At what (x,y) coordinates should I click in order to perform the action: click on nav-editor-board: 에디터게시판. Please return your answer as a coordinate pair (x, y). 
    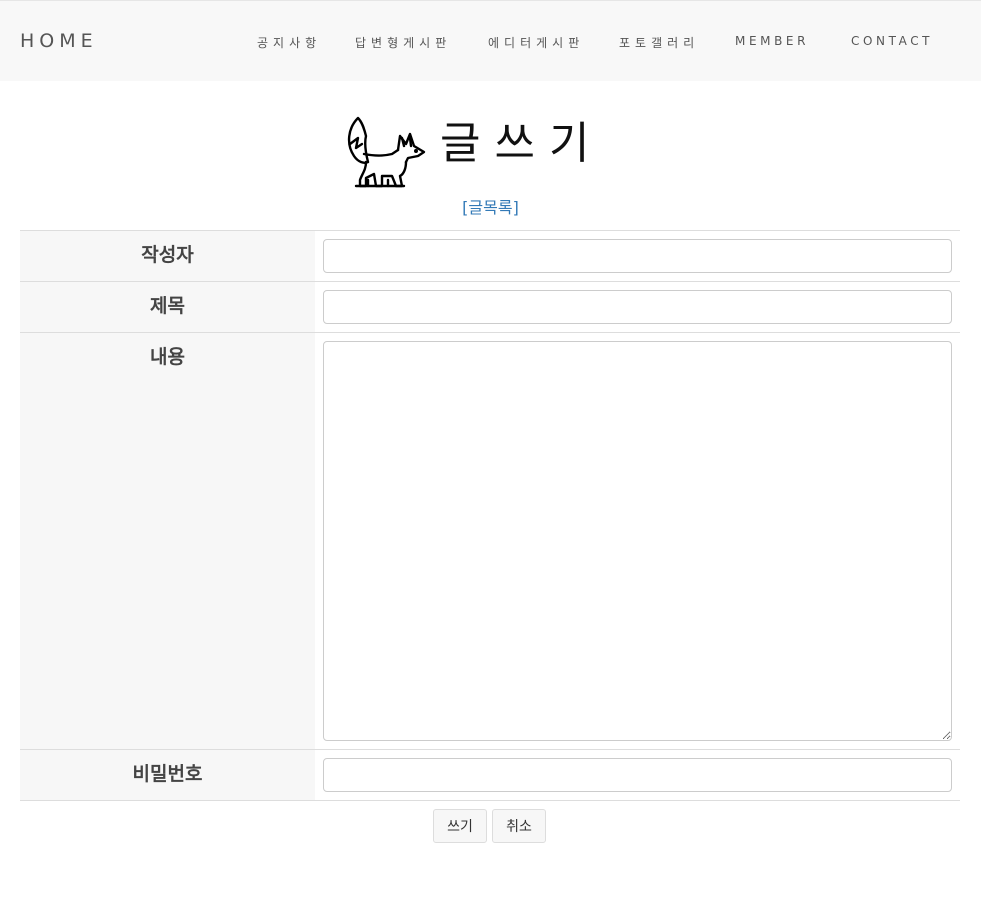
    Looking at the image, I should click on (536, 42).